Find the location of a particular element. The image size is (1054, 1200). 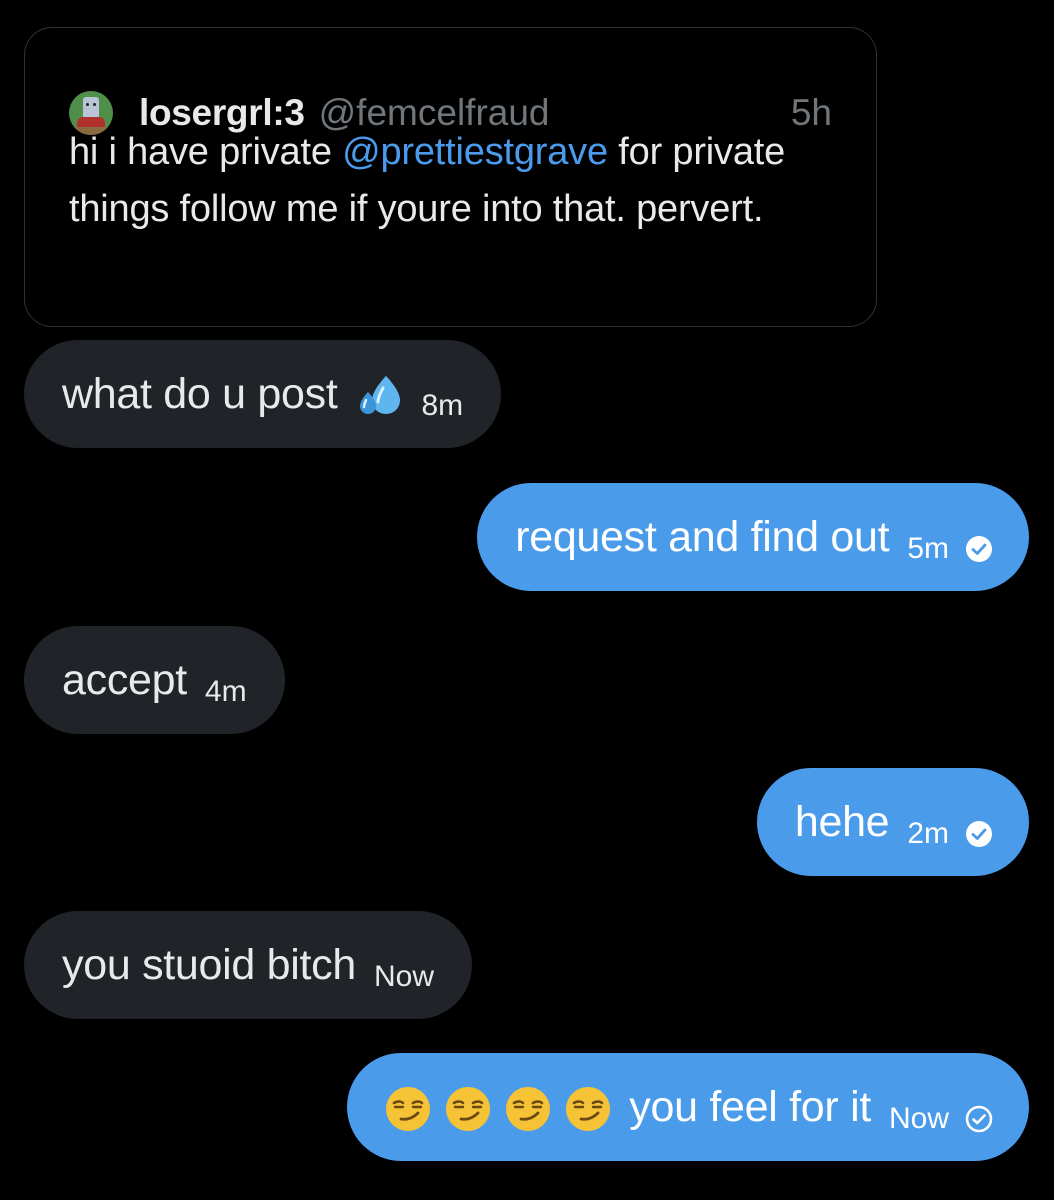

mention-link: @prettiestgrave is located at coordinates (475, 152).